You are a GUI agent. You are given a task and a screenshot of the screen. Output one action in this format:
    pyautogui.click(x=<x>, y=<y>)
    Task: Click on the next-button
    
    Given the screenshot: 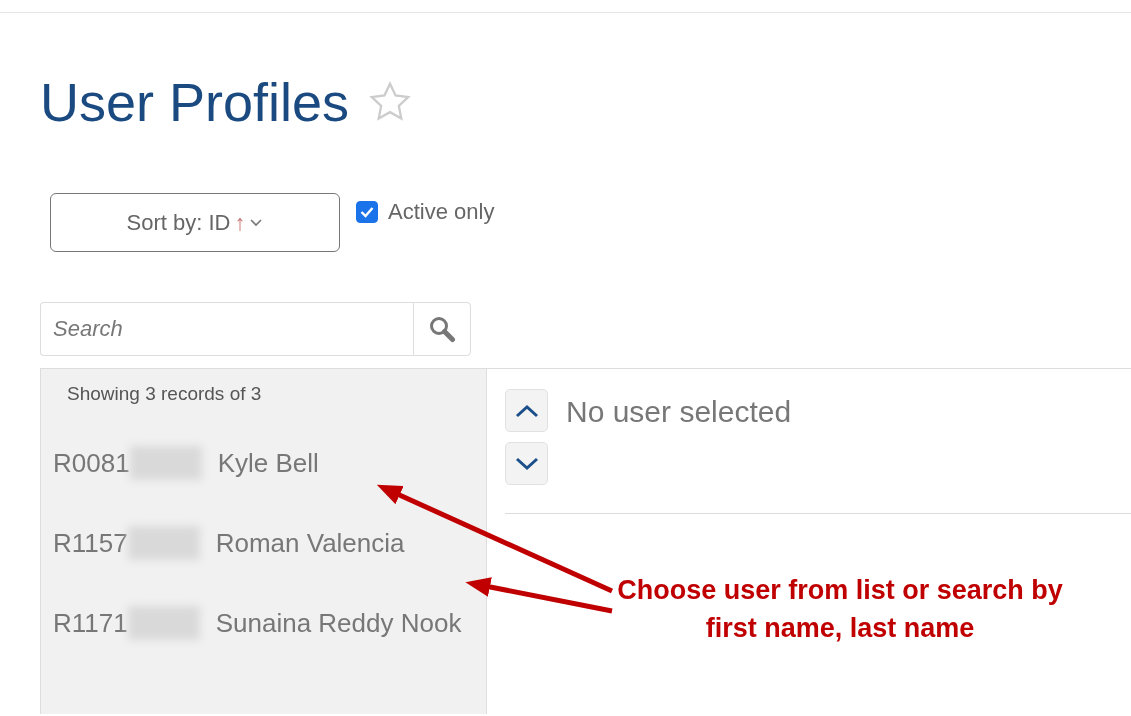 What is the action you would take?
    pyautogui.click(x=526, y=463)
    